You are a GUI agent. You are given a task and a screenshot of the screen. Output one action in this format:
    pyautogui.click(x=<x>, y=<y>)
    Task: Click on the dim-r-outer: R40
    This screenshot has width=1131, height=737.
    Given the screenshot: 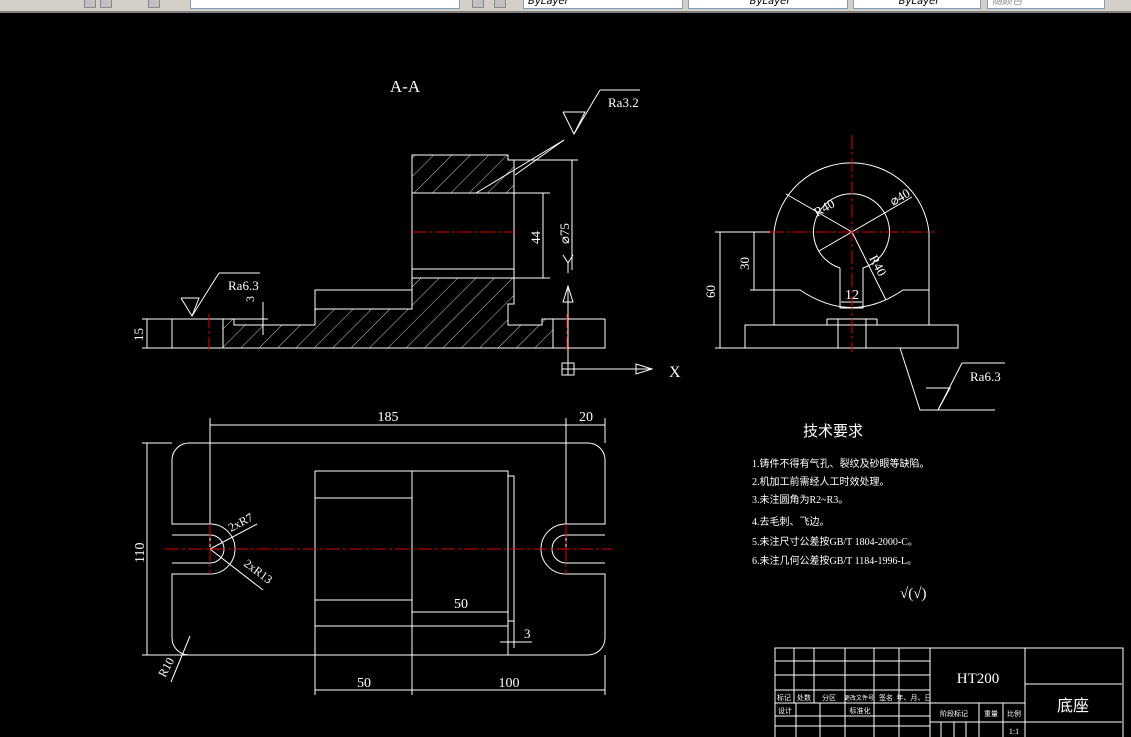 What is the action you would take?
    pyautogui.click(x=824, y=208)
    